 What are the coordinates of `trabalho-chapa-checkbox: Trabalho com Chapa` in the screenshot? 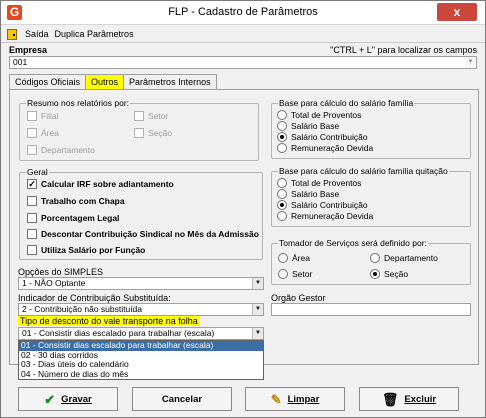 It's located at (76, 201).